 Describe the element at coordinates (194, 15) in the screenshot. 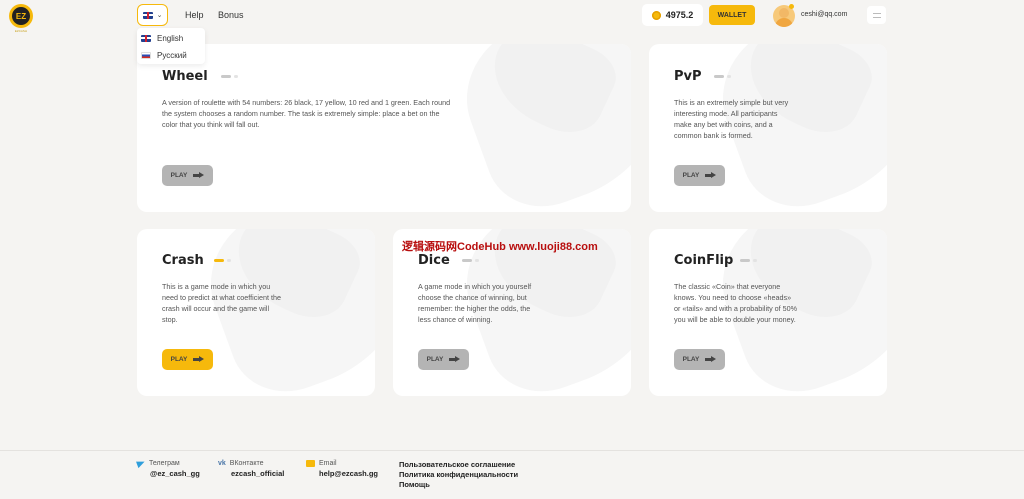

I see `nav-help-link: Help` at that location.